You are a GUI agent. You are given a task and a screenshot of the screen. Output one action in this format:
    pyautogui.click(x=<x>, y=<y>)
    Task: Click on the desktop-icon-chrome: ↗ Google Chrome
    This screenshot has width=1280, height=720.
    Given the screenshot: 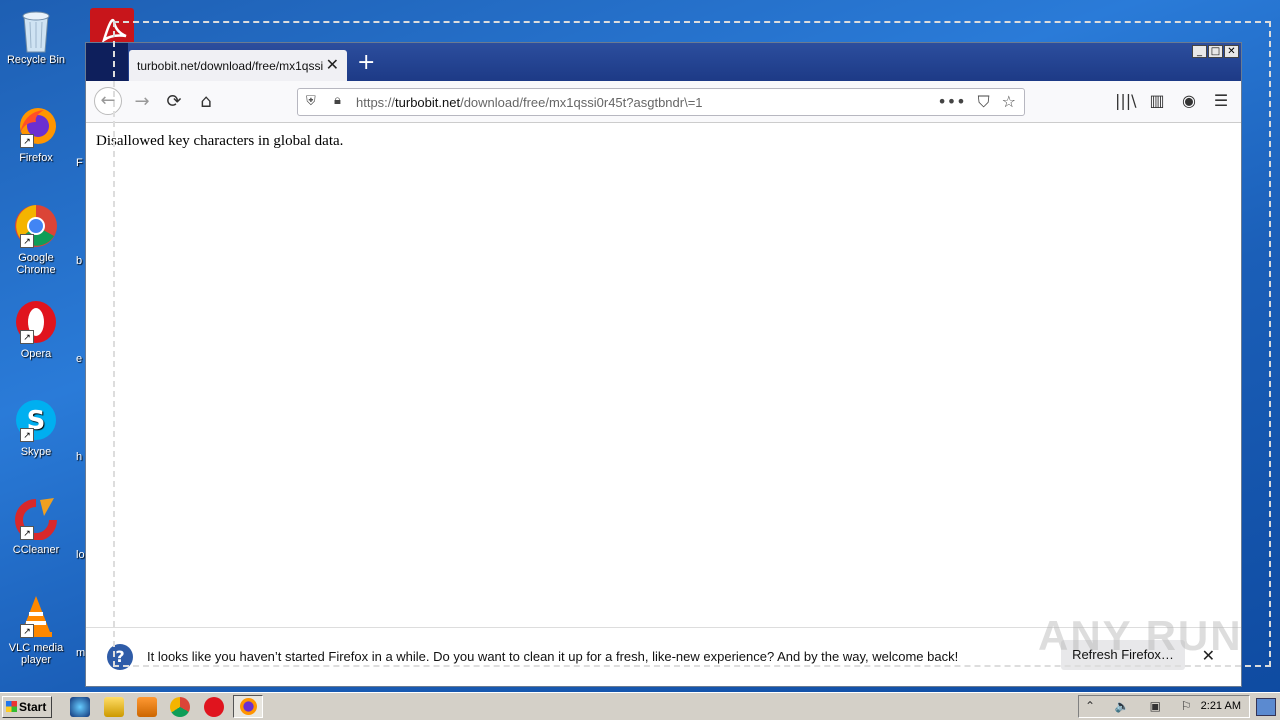 What is the action you would take?
    pyautogui.click(x=36, y=240)
    